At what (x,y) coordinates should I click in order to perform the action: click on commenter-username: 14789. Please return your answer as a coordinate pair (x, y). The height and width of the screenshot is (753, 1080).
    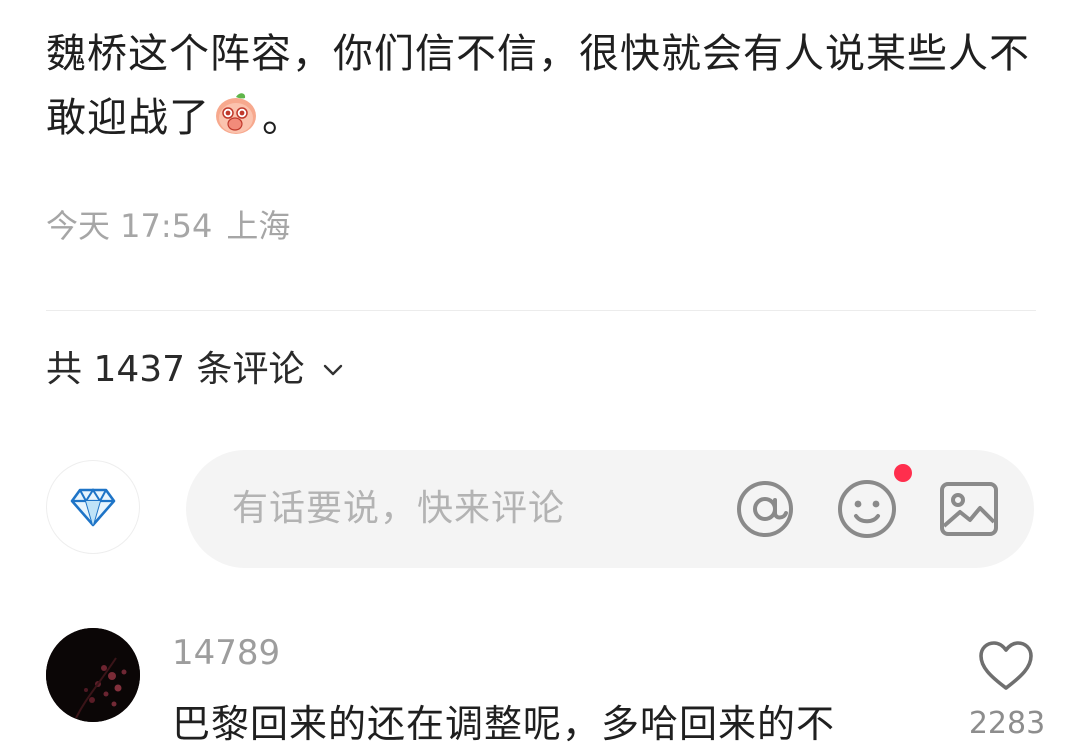
    Looking at the image, I should click on (226, 653).